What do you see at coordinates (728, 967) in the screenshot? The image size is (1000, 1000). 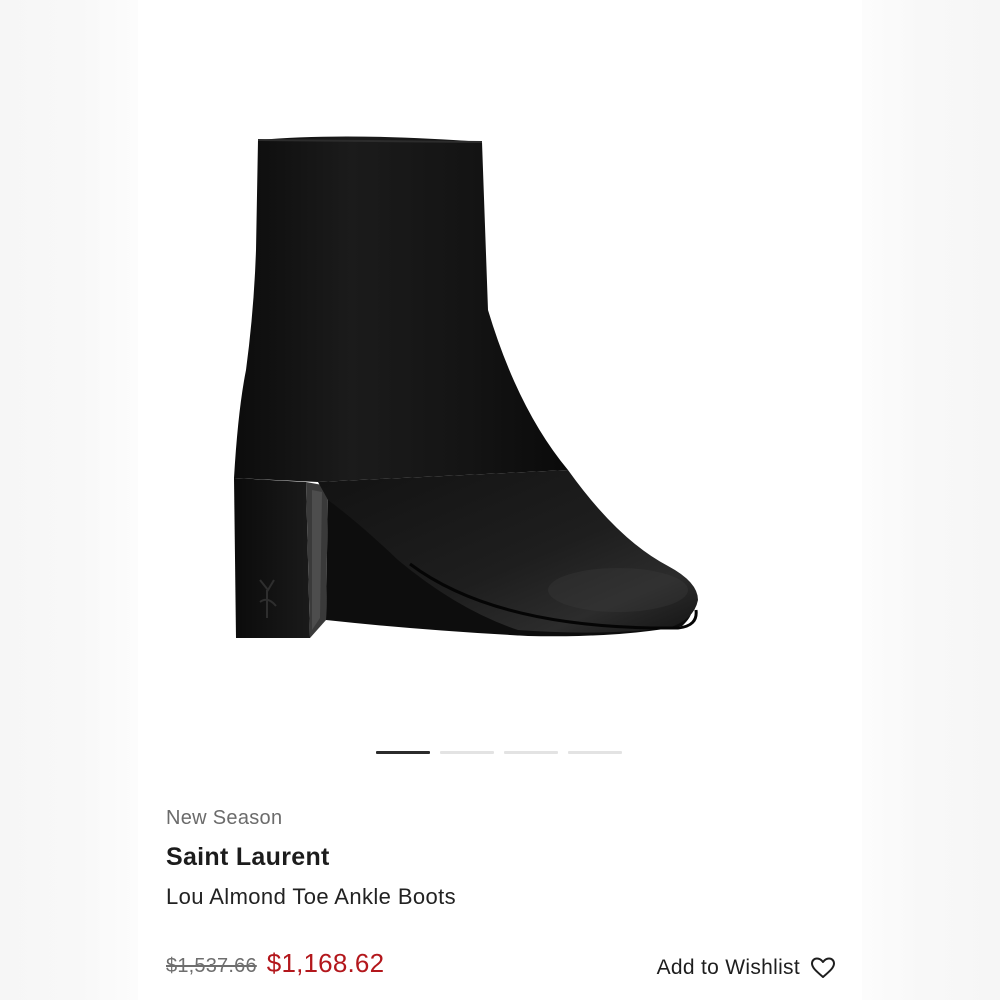 I see `wishlist-label: Add to Wishlist` at bounding box center [728, 967].